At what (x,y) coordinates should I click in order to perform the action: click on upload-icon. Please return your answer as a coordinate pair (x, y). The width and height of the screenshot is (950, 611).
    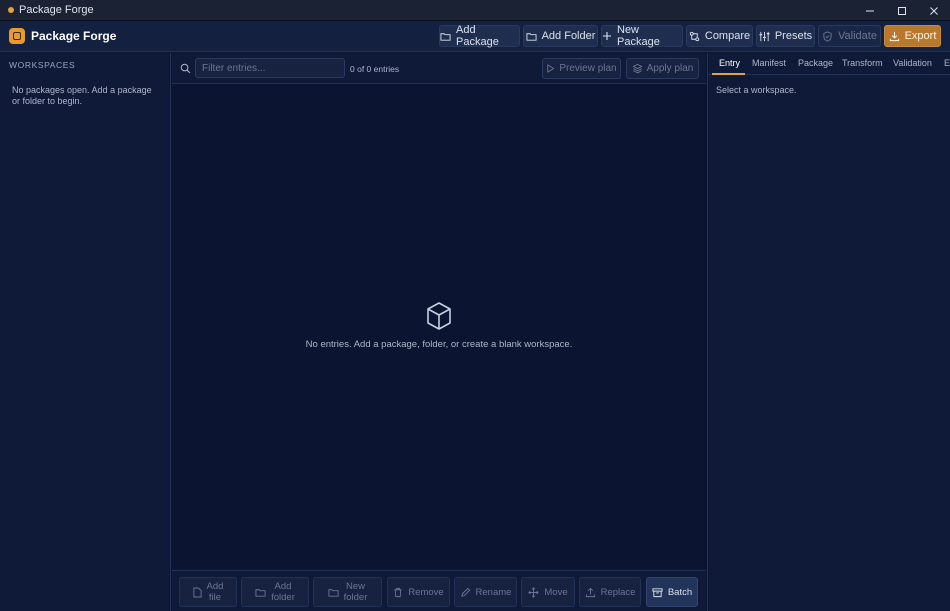
    Looking at the image, I should click on (590, 592).